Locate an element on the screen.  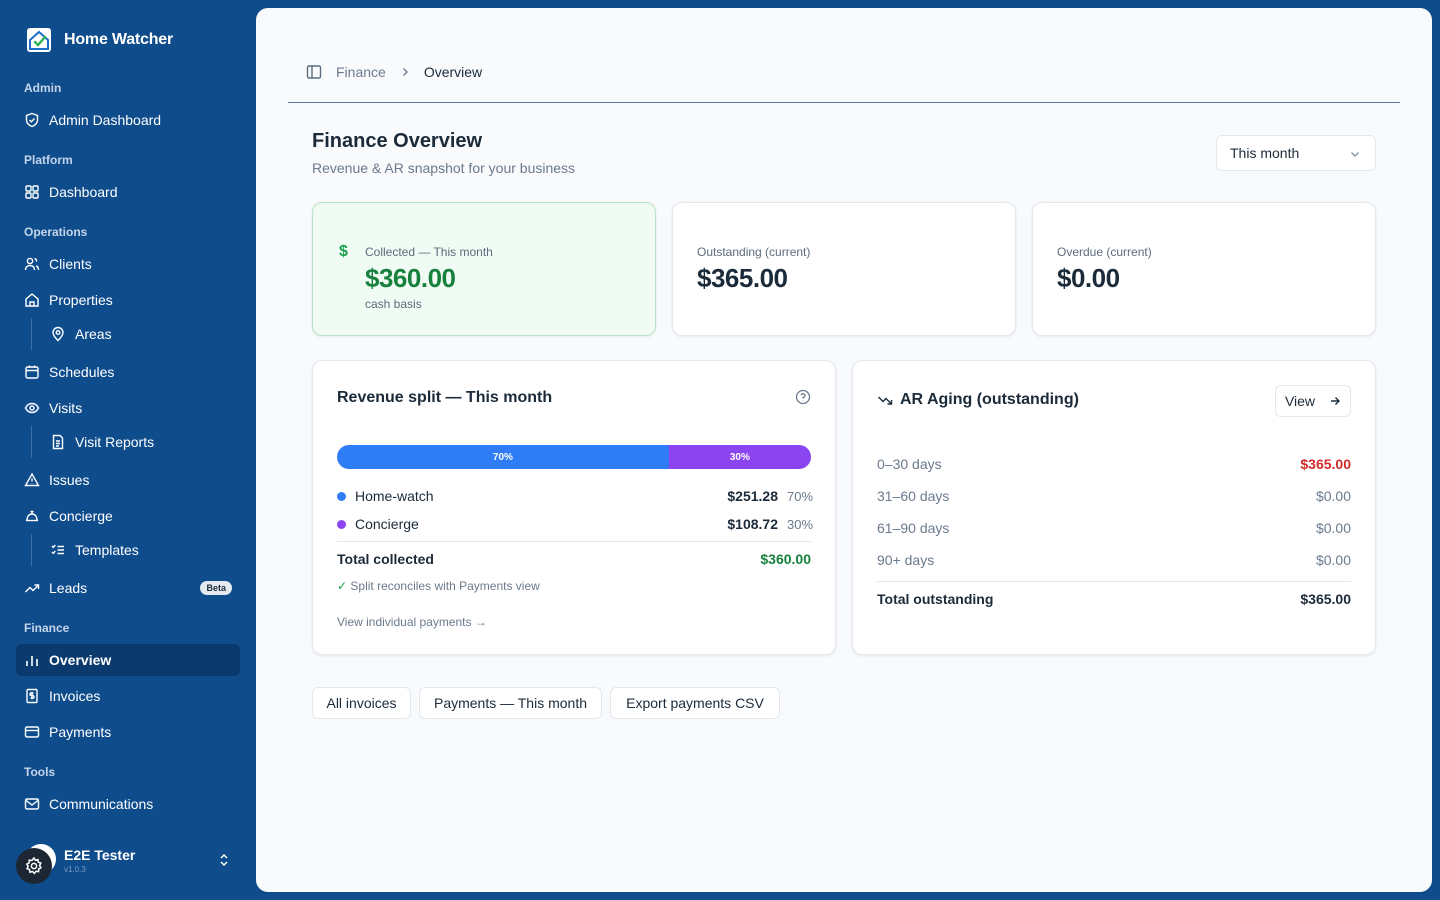
collected-label: Collected — This month is located at coordinates (429, 252).